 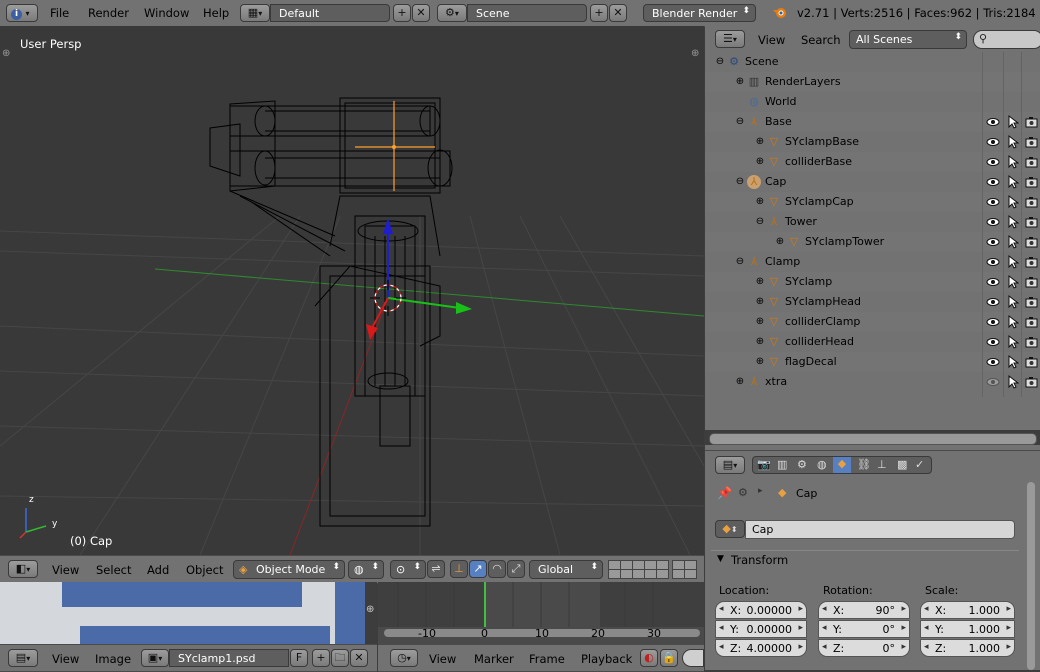 What do you see at coordinates (155, 658) in the screenshot?
I see `image-browse-button: ▣▾` at bounding box center [155, 658].